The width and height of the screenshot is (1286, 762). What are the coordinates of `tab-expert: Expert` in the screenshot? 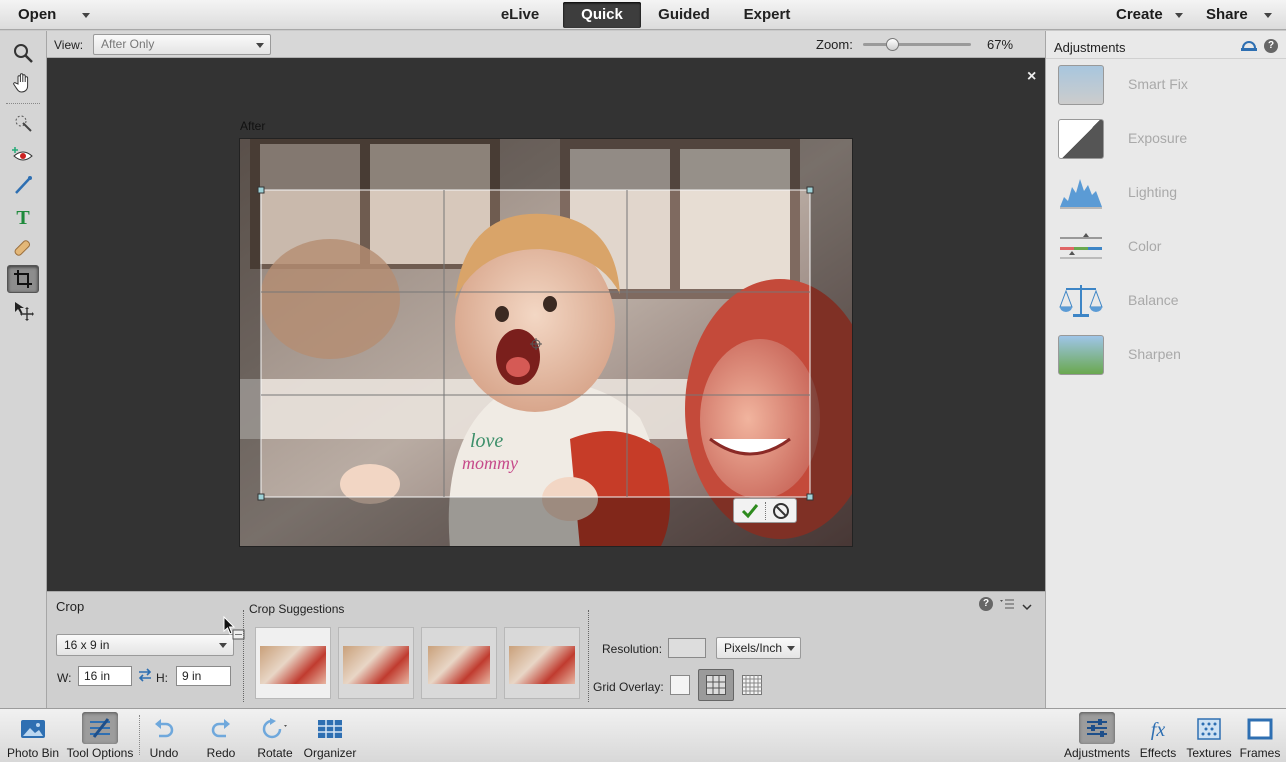 It's located at (767, 15).